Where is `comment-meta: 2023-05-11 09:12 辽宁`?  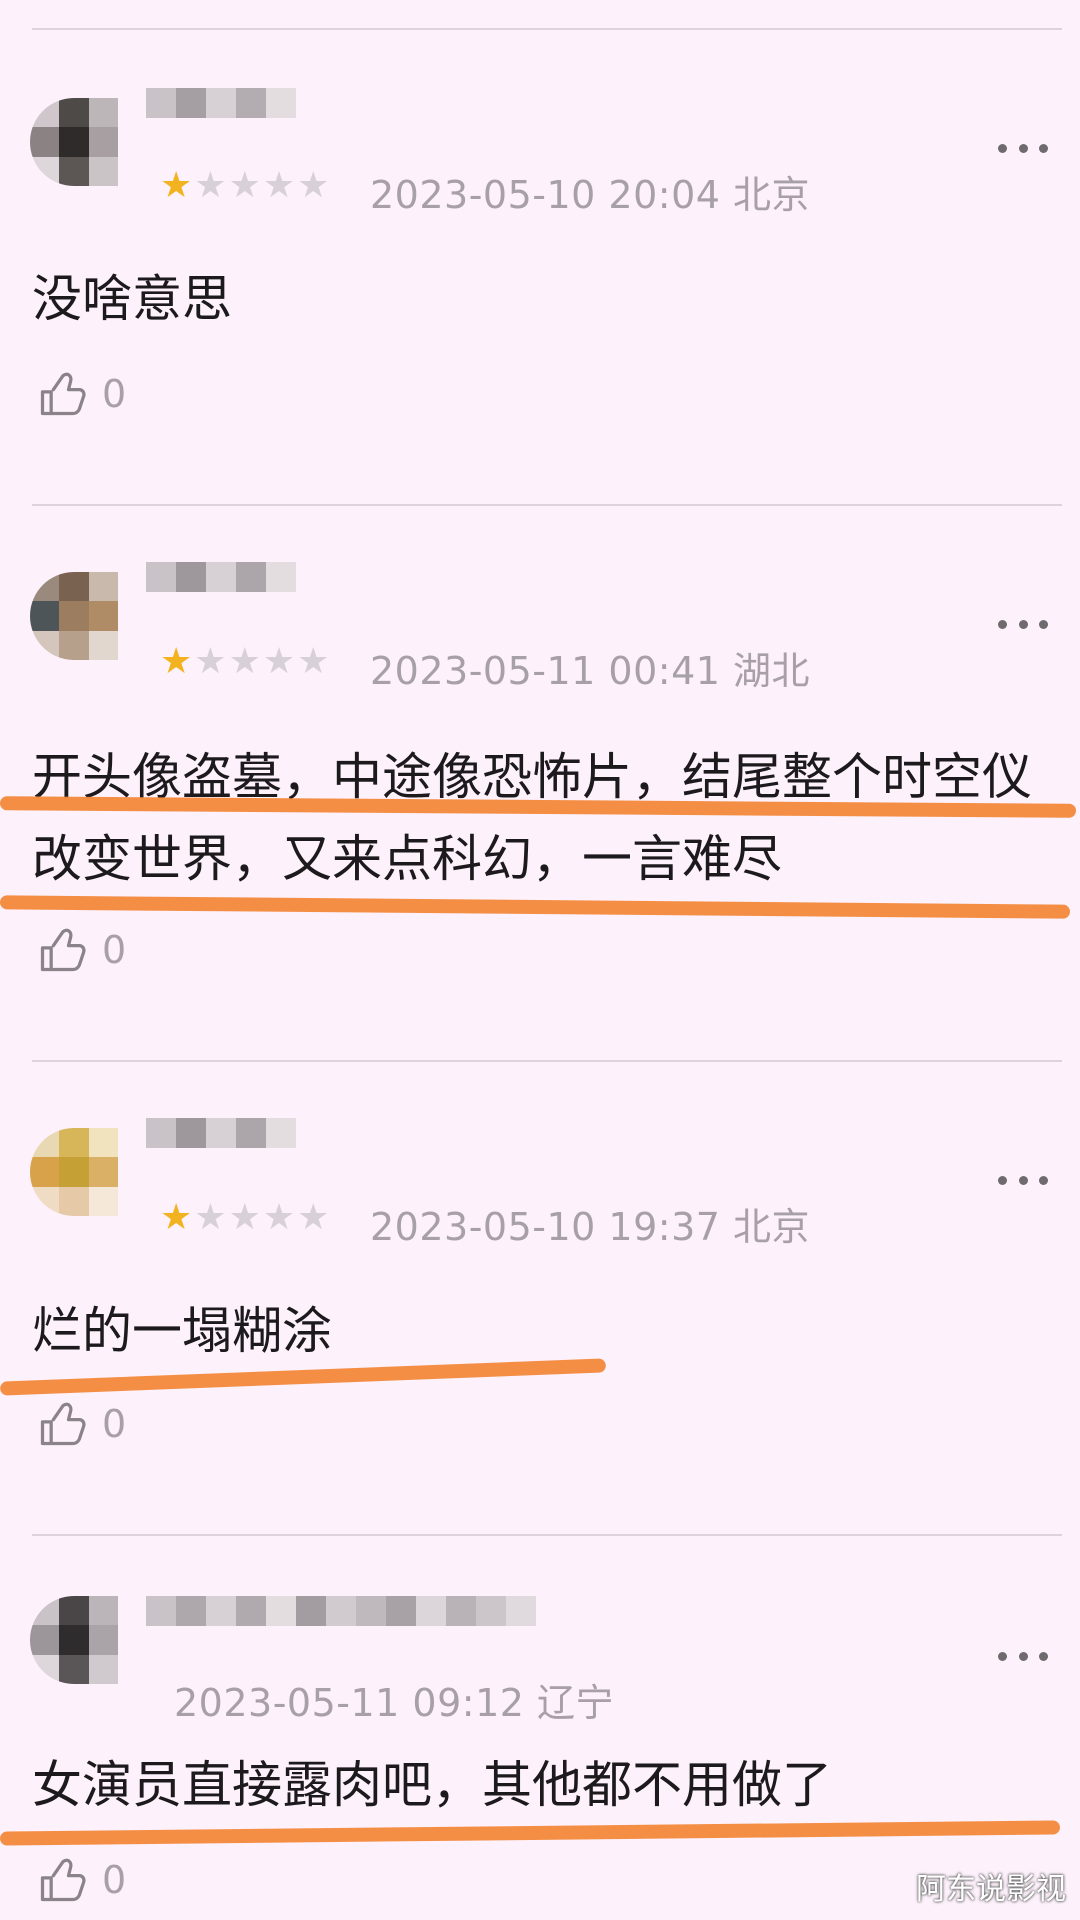
comment-meta: 2023-05-11 09:12 辽宁 is located at coordinates (394, 1699).